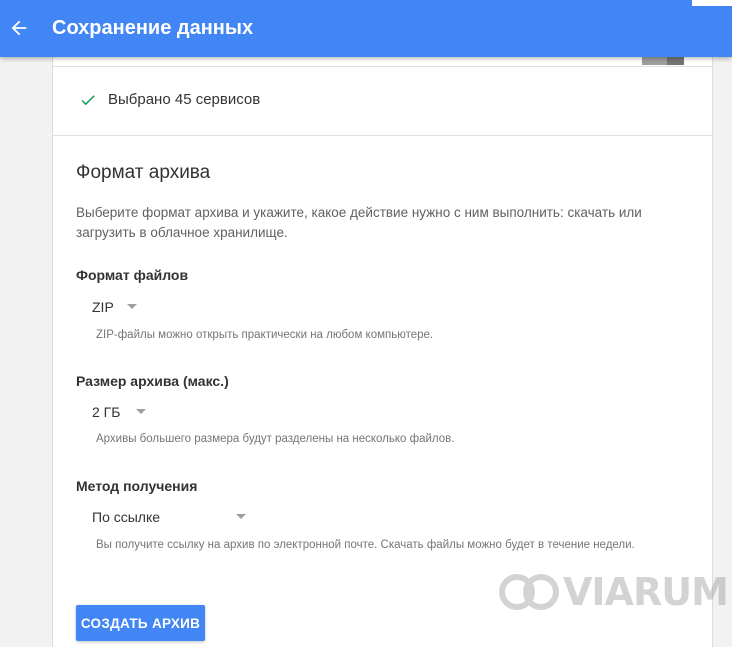 Image resolution: width=732 pixels, height=647 pixels. What do you see at coordinates (122, 412) in the screenshot?
I see `archive-size-dropdown: 2 ГБ` at bounding box center [122, 412].